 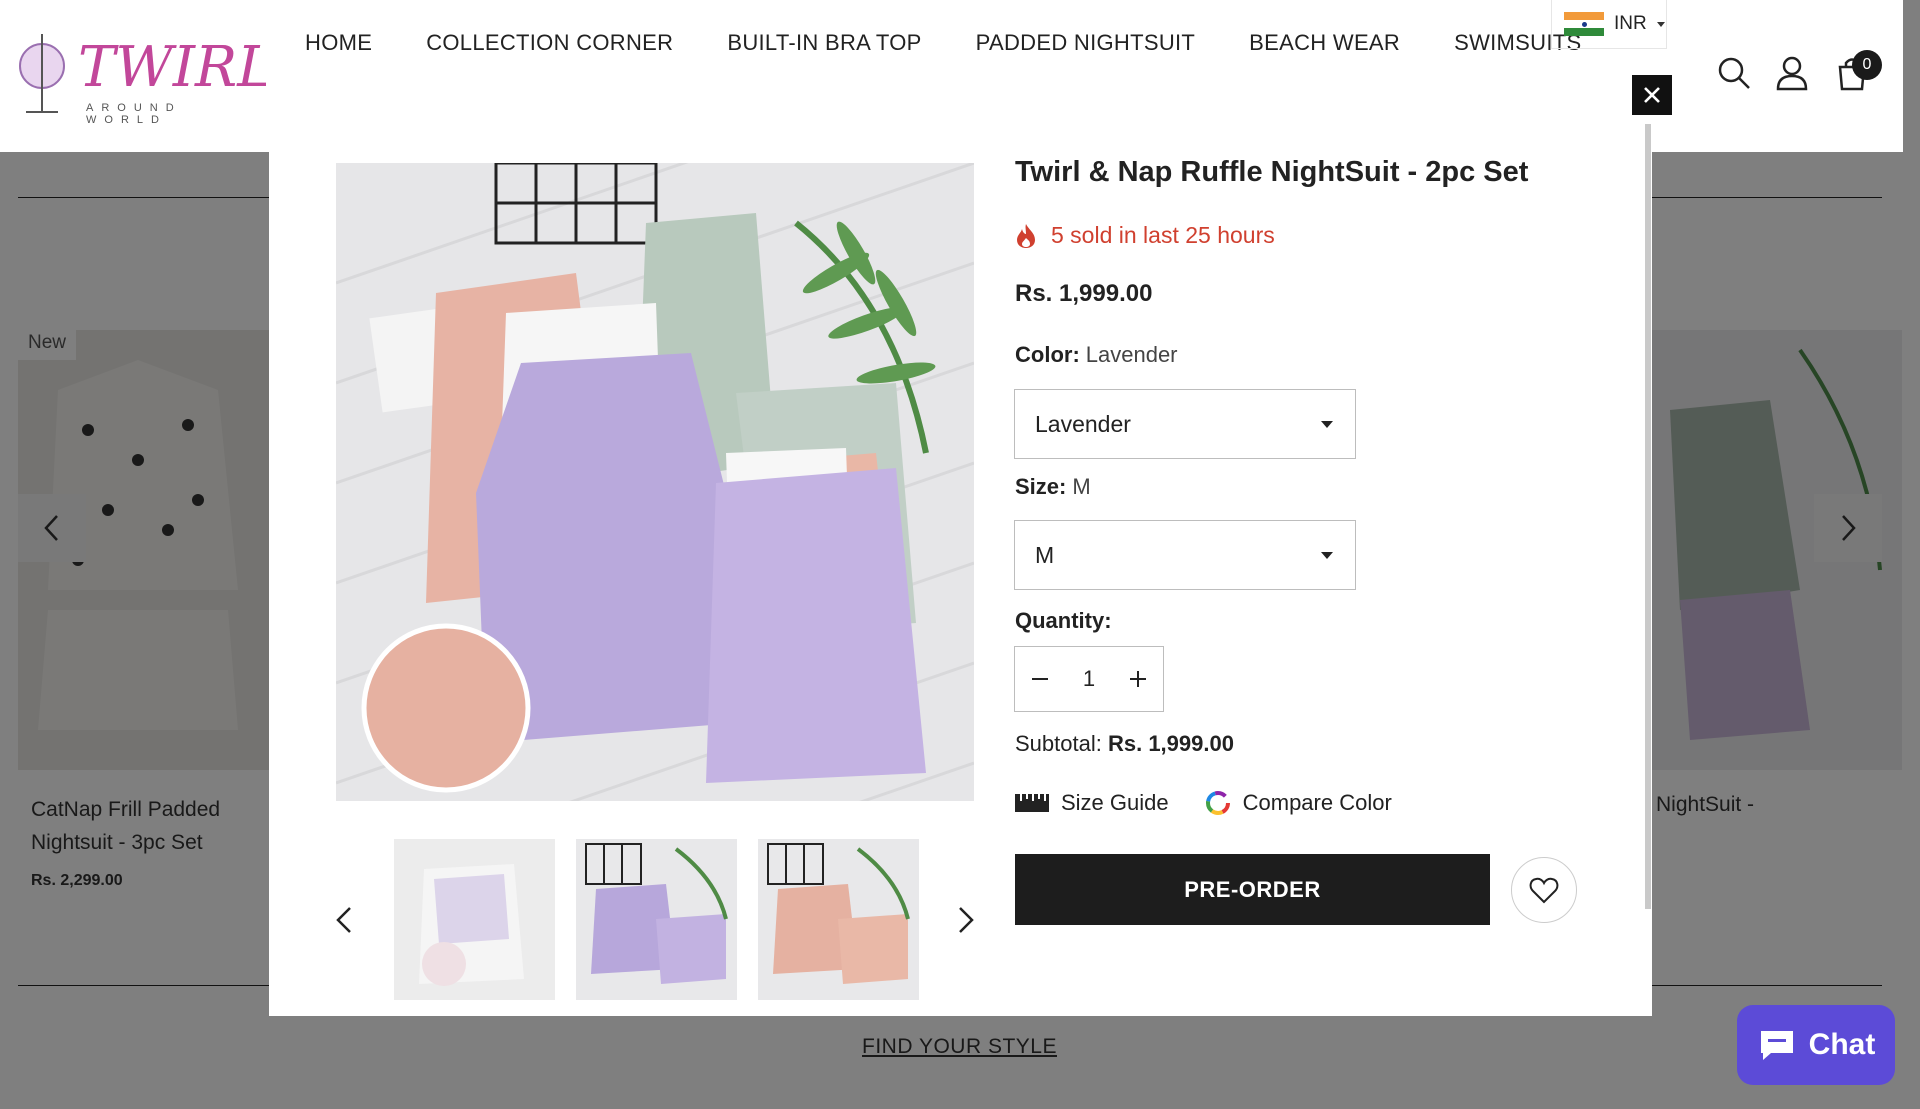 I want to click on currency-selector: INR, so click(x=1609, y=24).